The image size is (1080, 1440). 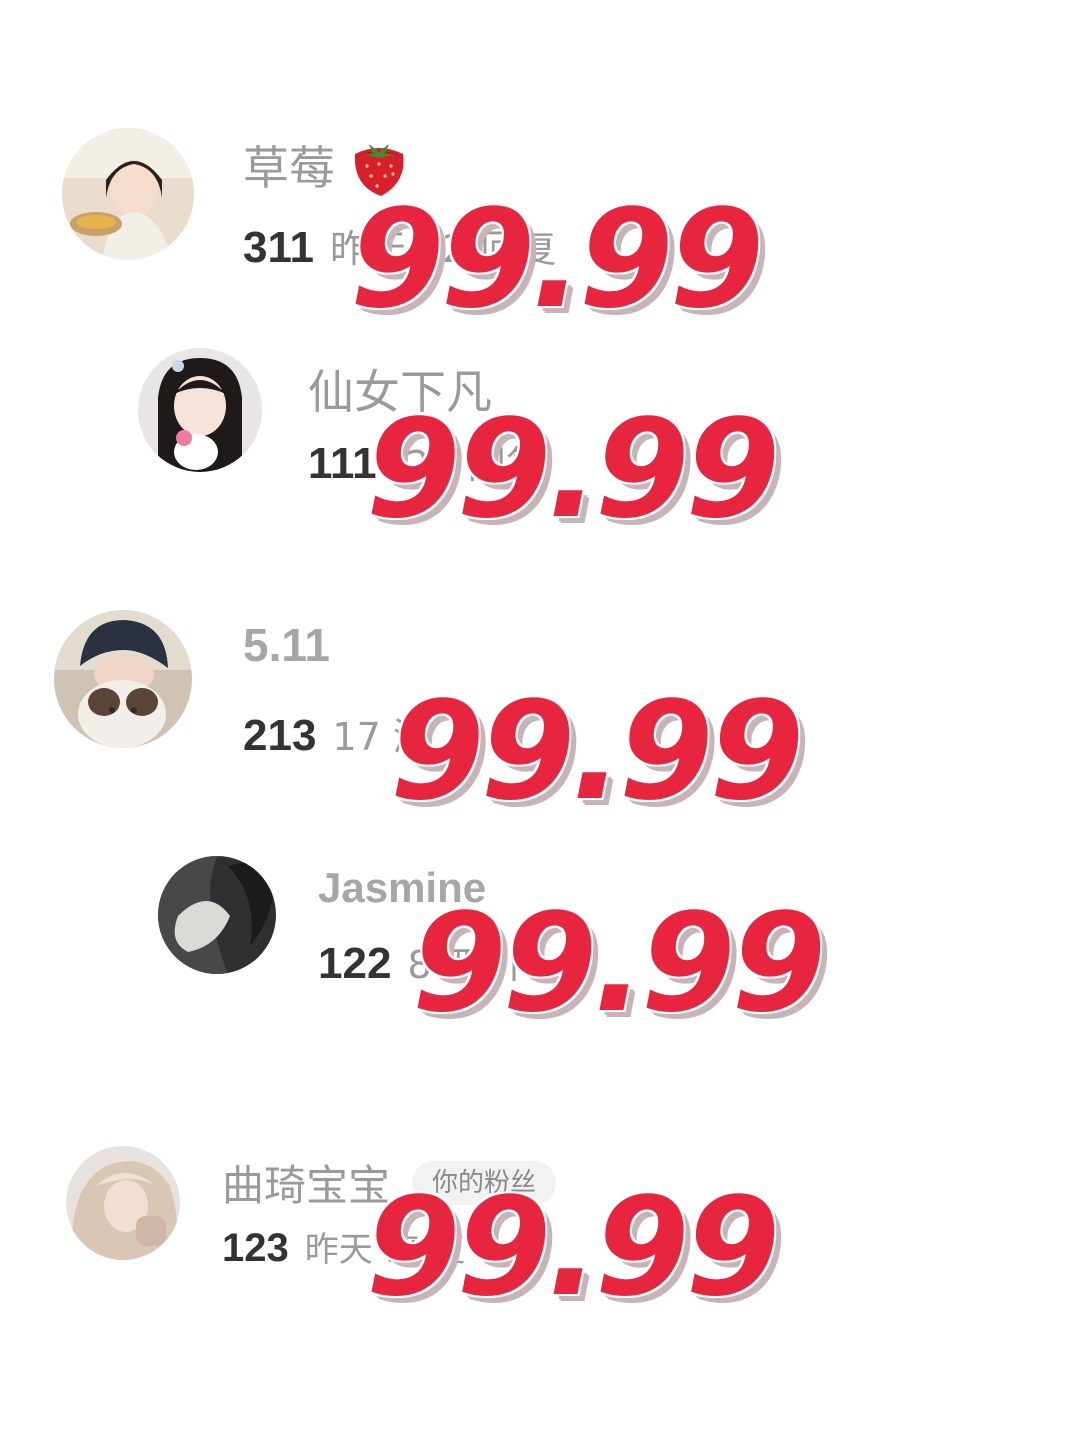 What do you see at coordinates (402, 888) in the screenshot?
I see `username: Jasmine` at bounding box center [402, 888].